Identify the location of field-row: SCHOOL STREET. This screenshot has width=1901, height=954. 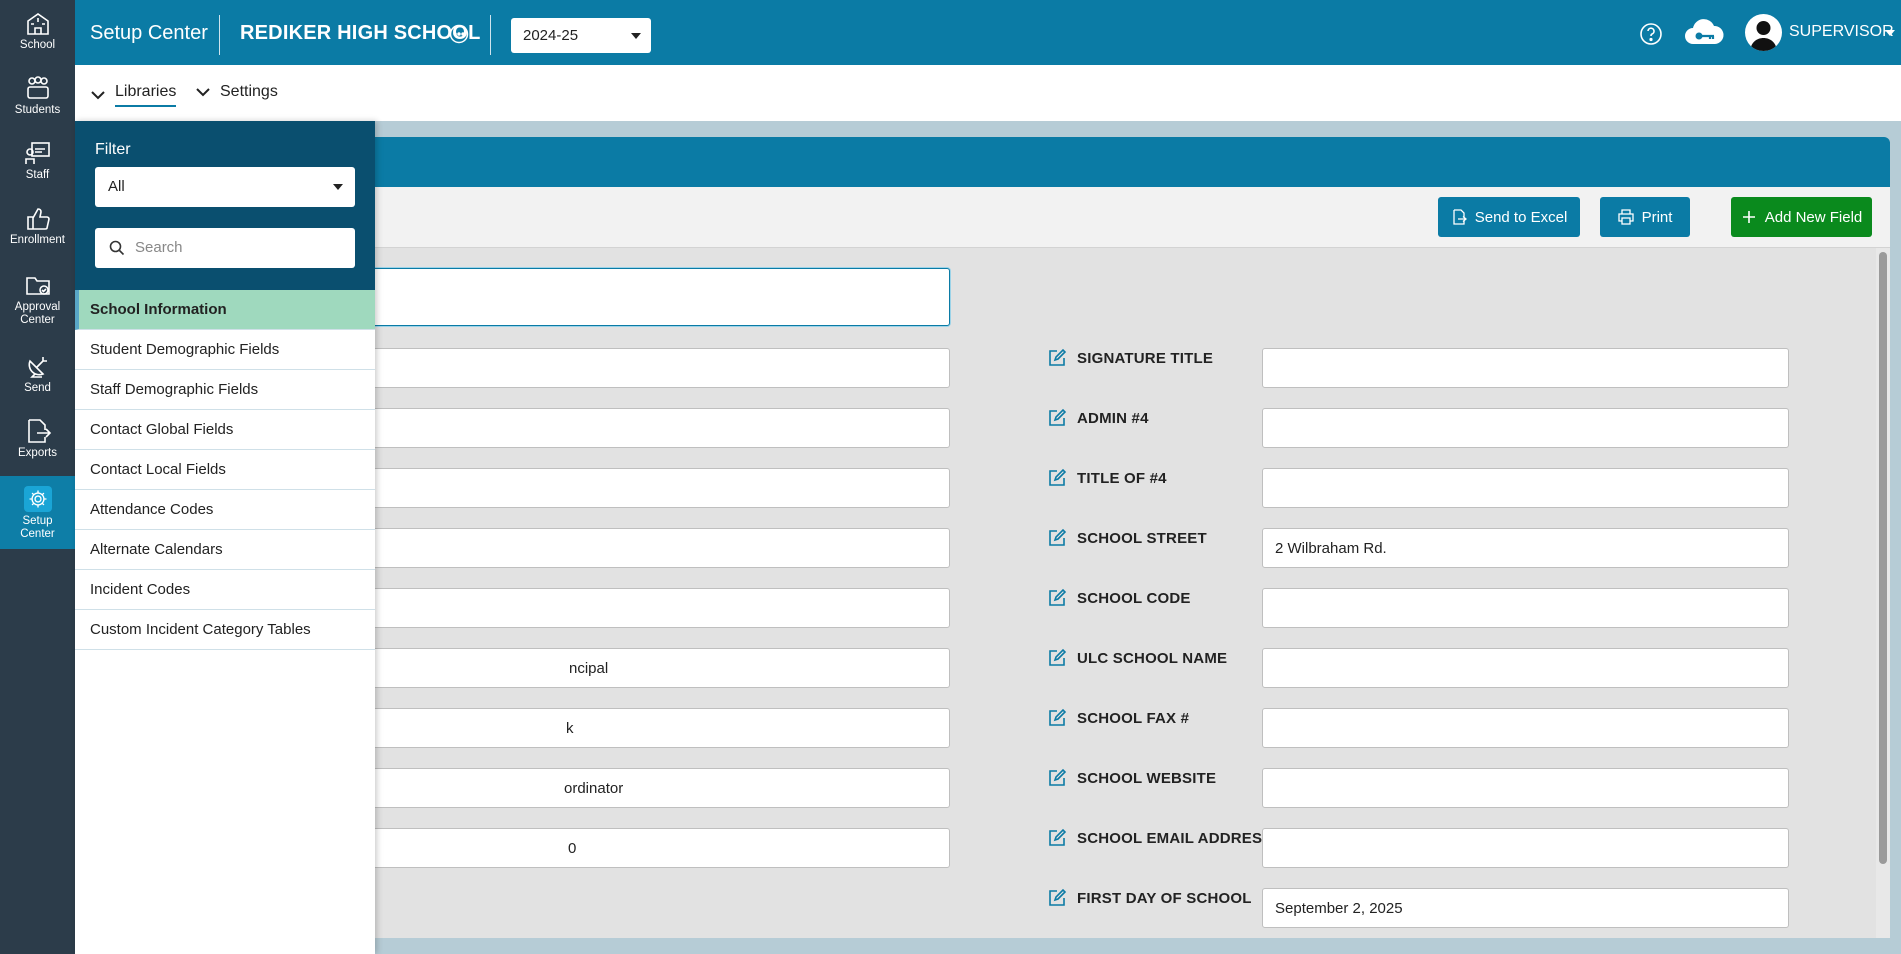
(1127, 538).